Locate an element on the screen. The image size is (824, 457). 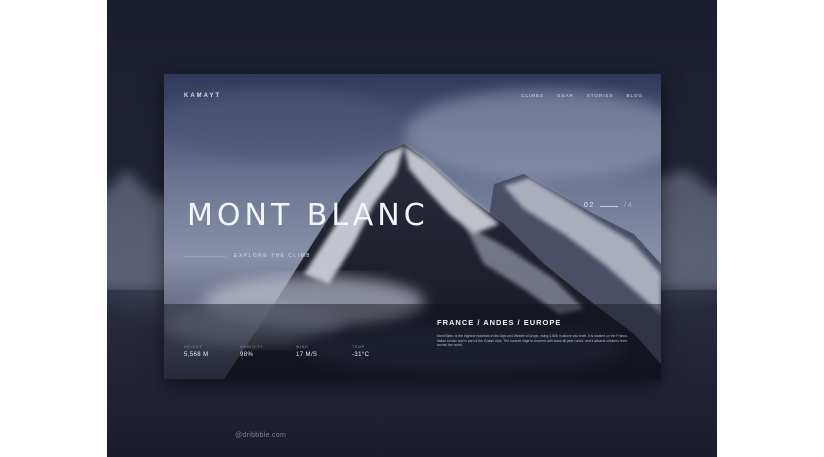
location-heading: FRANCE / ANDES / EUROPE is located at coordinates (499, 322).